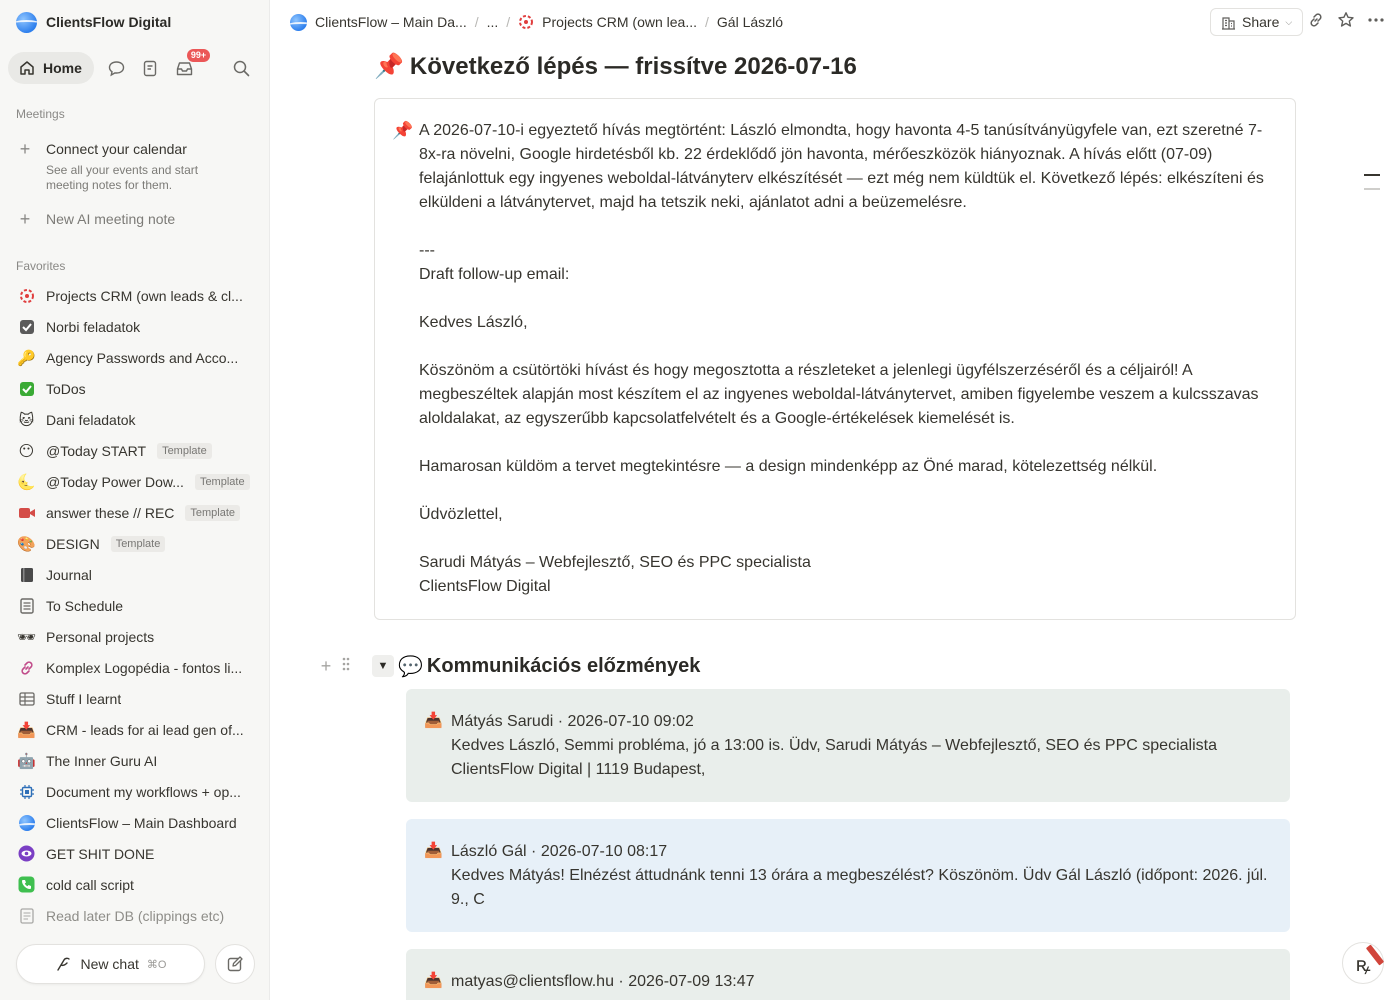 The height and width of the screenshot is (1000, 1400). What do you see at coordinates (427, 250) in the screenshot?
I see `callout-paragraph: ---` at bounding box center [427, 250].